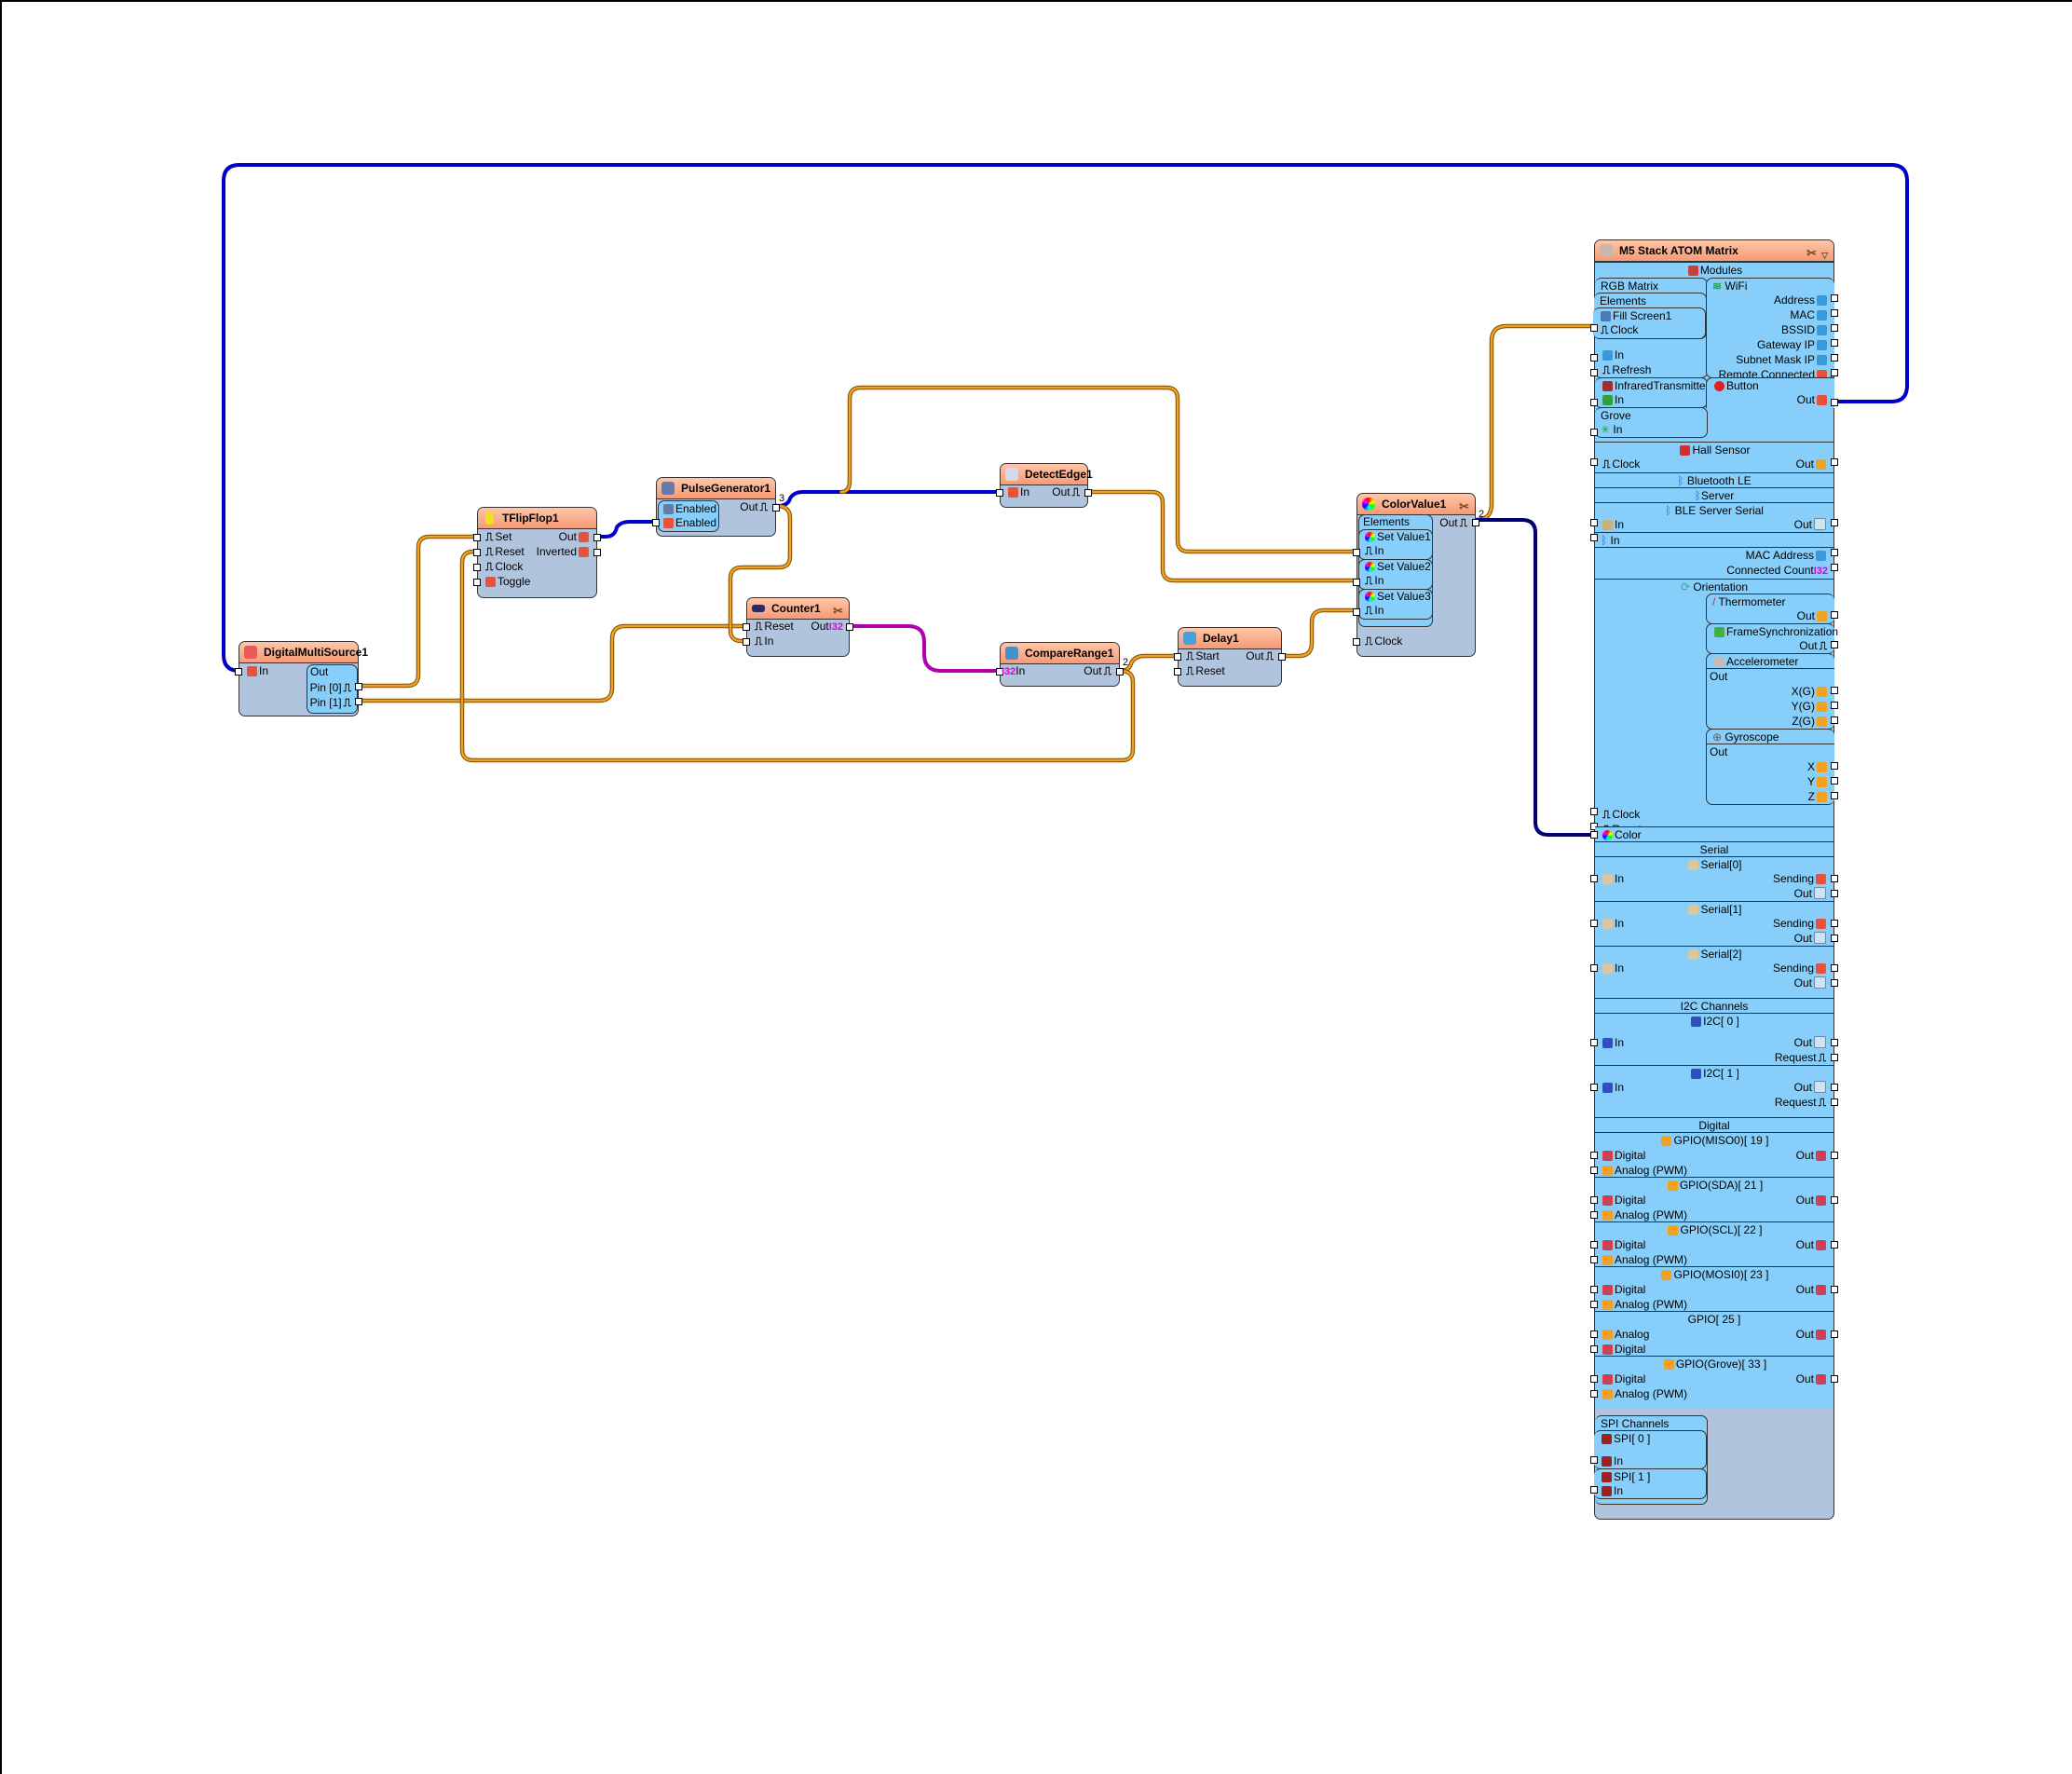 The height and width of the screenshot is (1774, 2072). What do you see at coordinates (1835, 358) in the screenshot?
I see `subnet-mask-ip-port` at bounding box center [1835, 358].